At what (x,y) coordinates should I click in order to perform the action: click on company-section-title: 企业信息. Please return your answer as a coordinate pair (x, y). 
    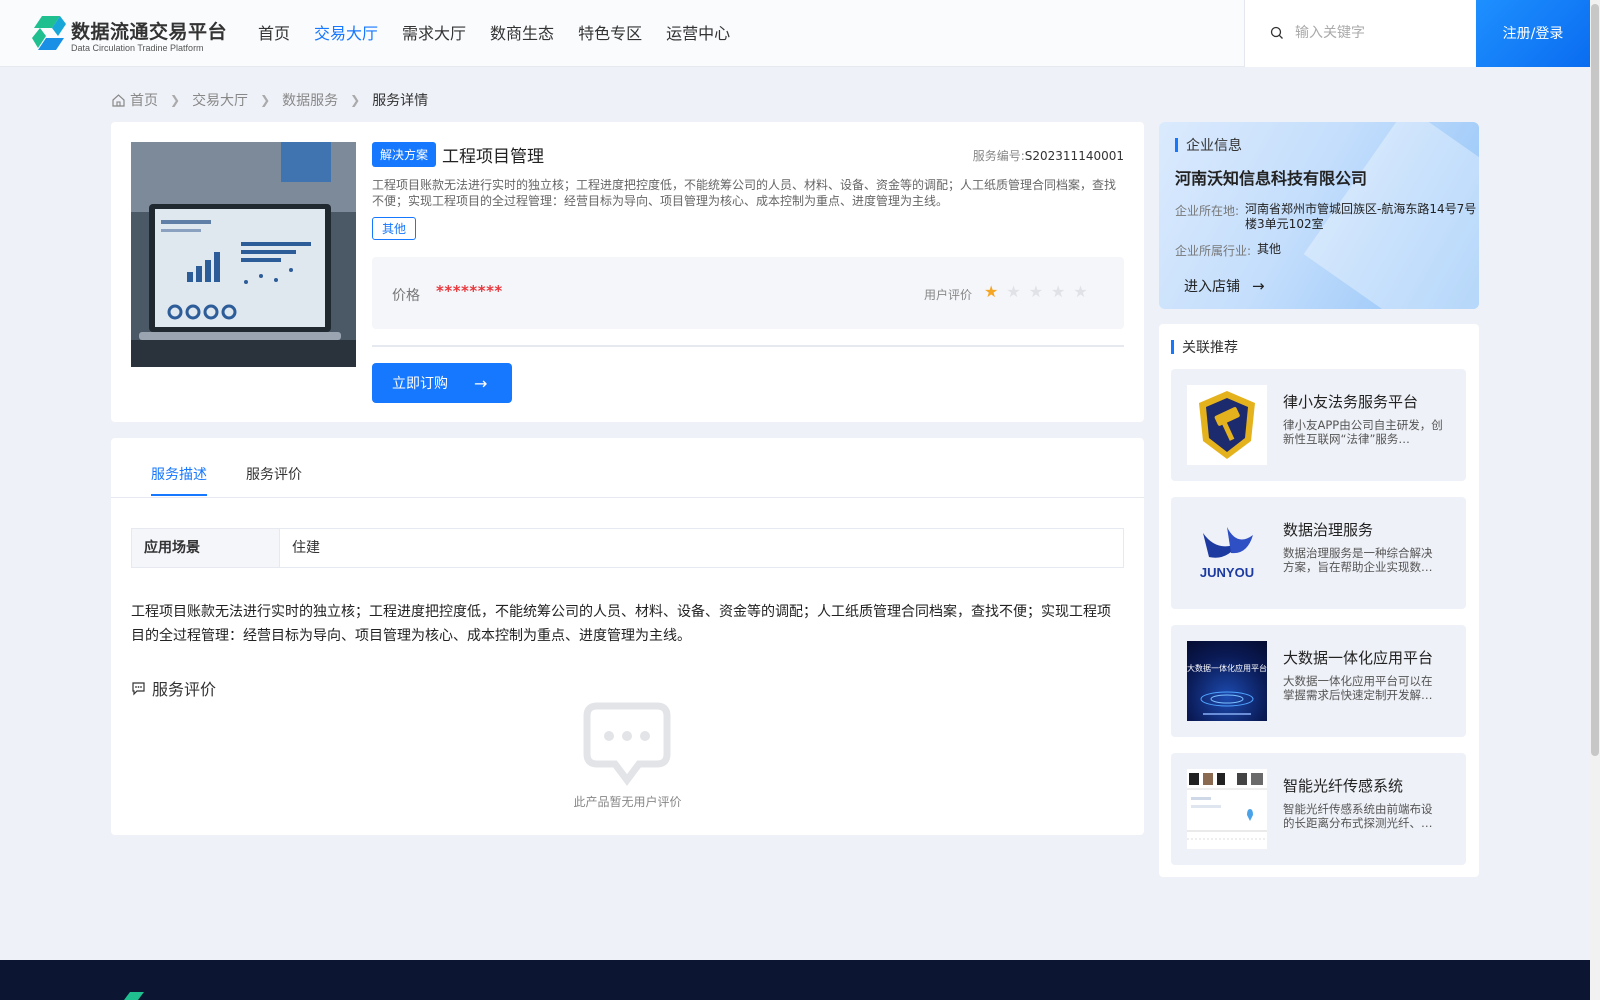
    Looking at the image, I should click on (1208, 145).